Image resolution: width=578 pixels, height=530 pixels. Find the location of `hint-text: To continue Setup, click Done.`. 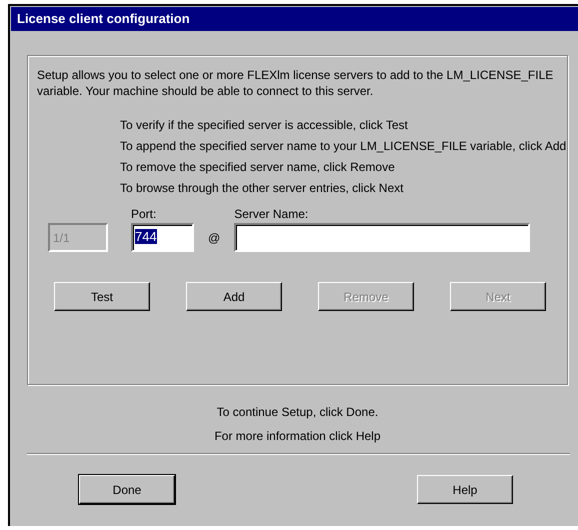

hint-text: To continue Setup, click Done. is located at coordinates (298, 412).